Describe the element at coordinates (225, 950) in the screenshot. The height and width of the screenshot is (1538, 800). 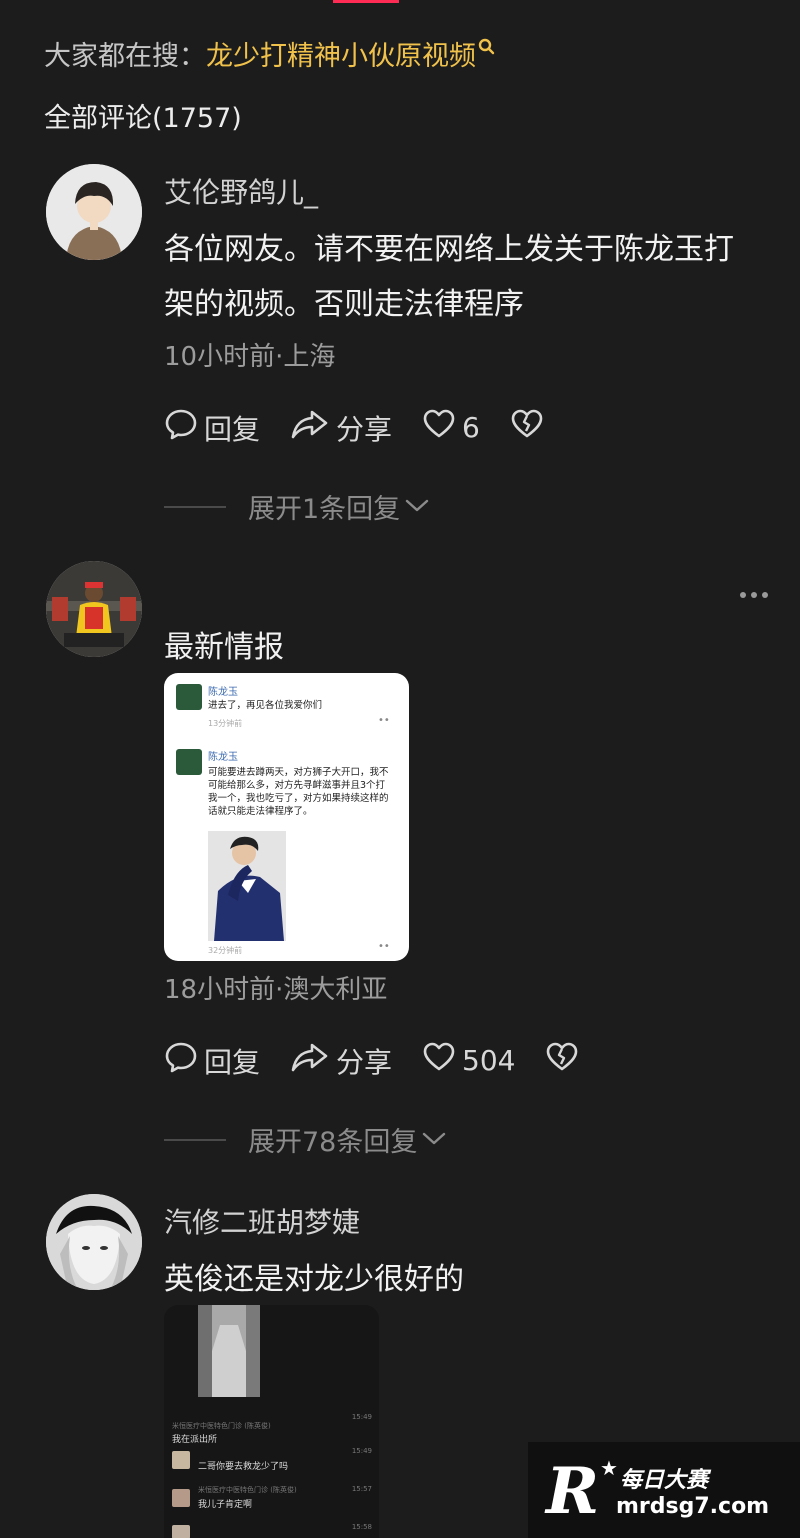
I see `post-time: 32分钟前` at that location.